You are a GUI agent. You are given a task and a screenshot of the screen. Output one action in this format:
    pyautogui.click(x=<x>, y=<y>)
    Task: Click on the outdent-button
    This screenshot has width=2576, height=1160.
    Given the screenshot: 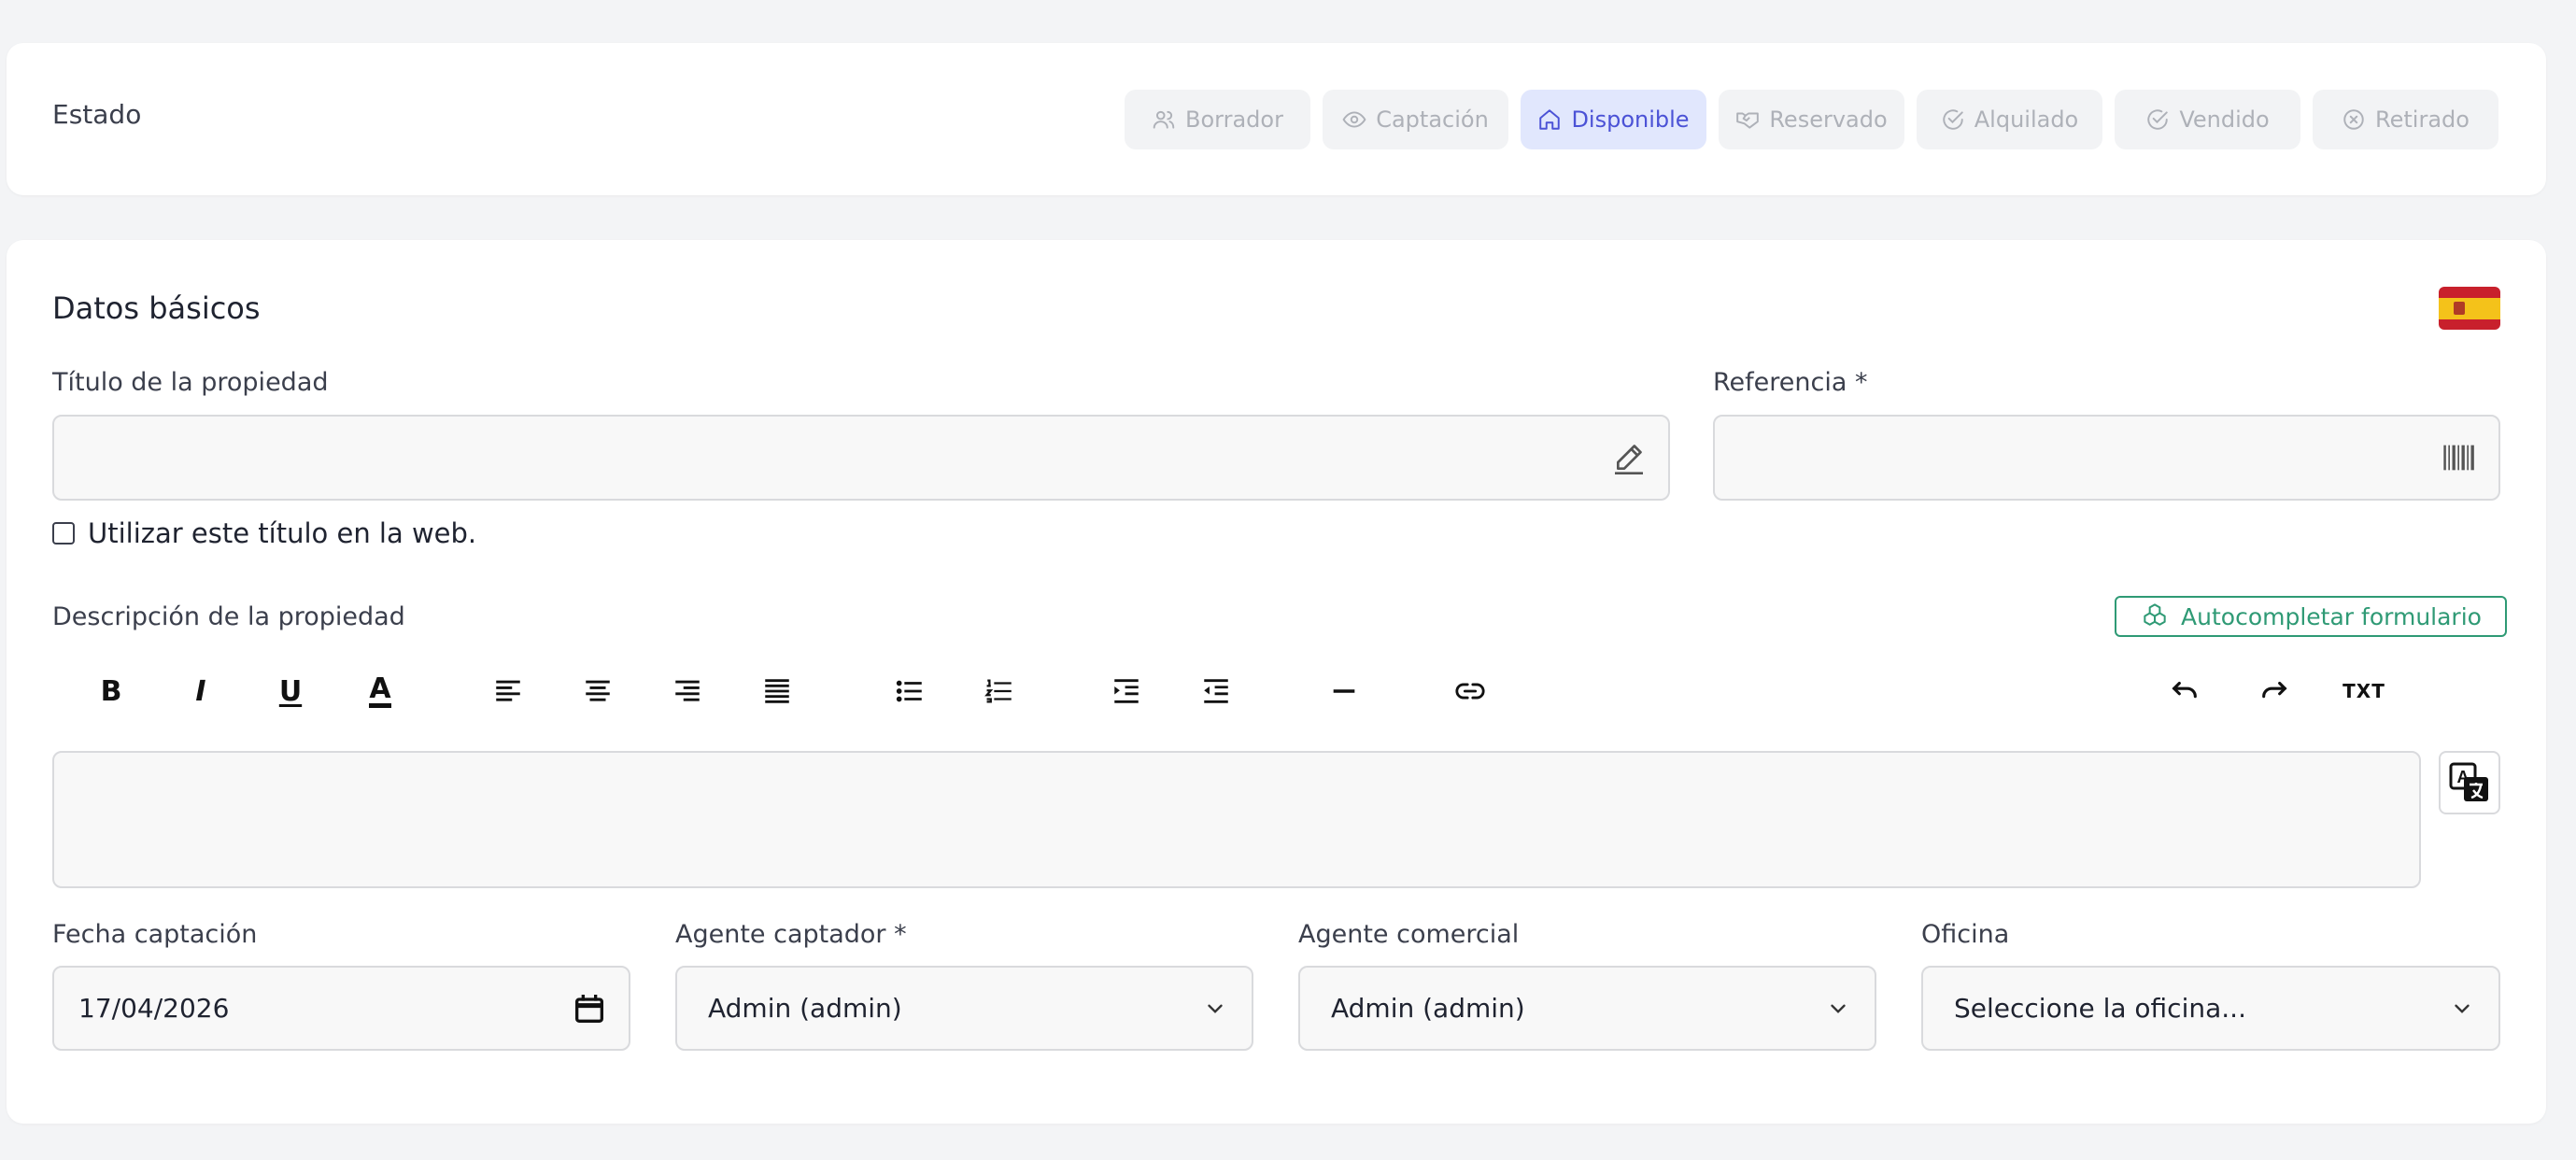 What is the action you would take?
    pyautogui.click(x=1216, y=691)
    